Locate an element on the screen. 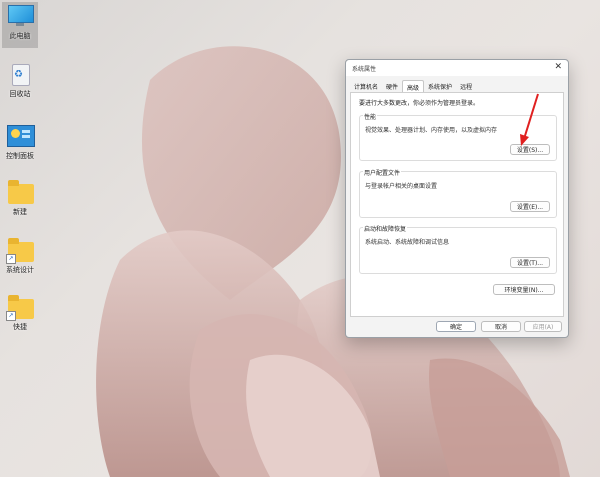  tab-system-protection: 系统保护 is located at coordinates (440, 86).